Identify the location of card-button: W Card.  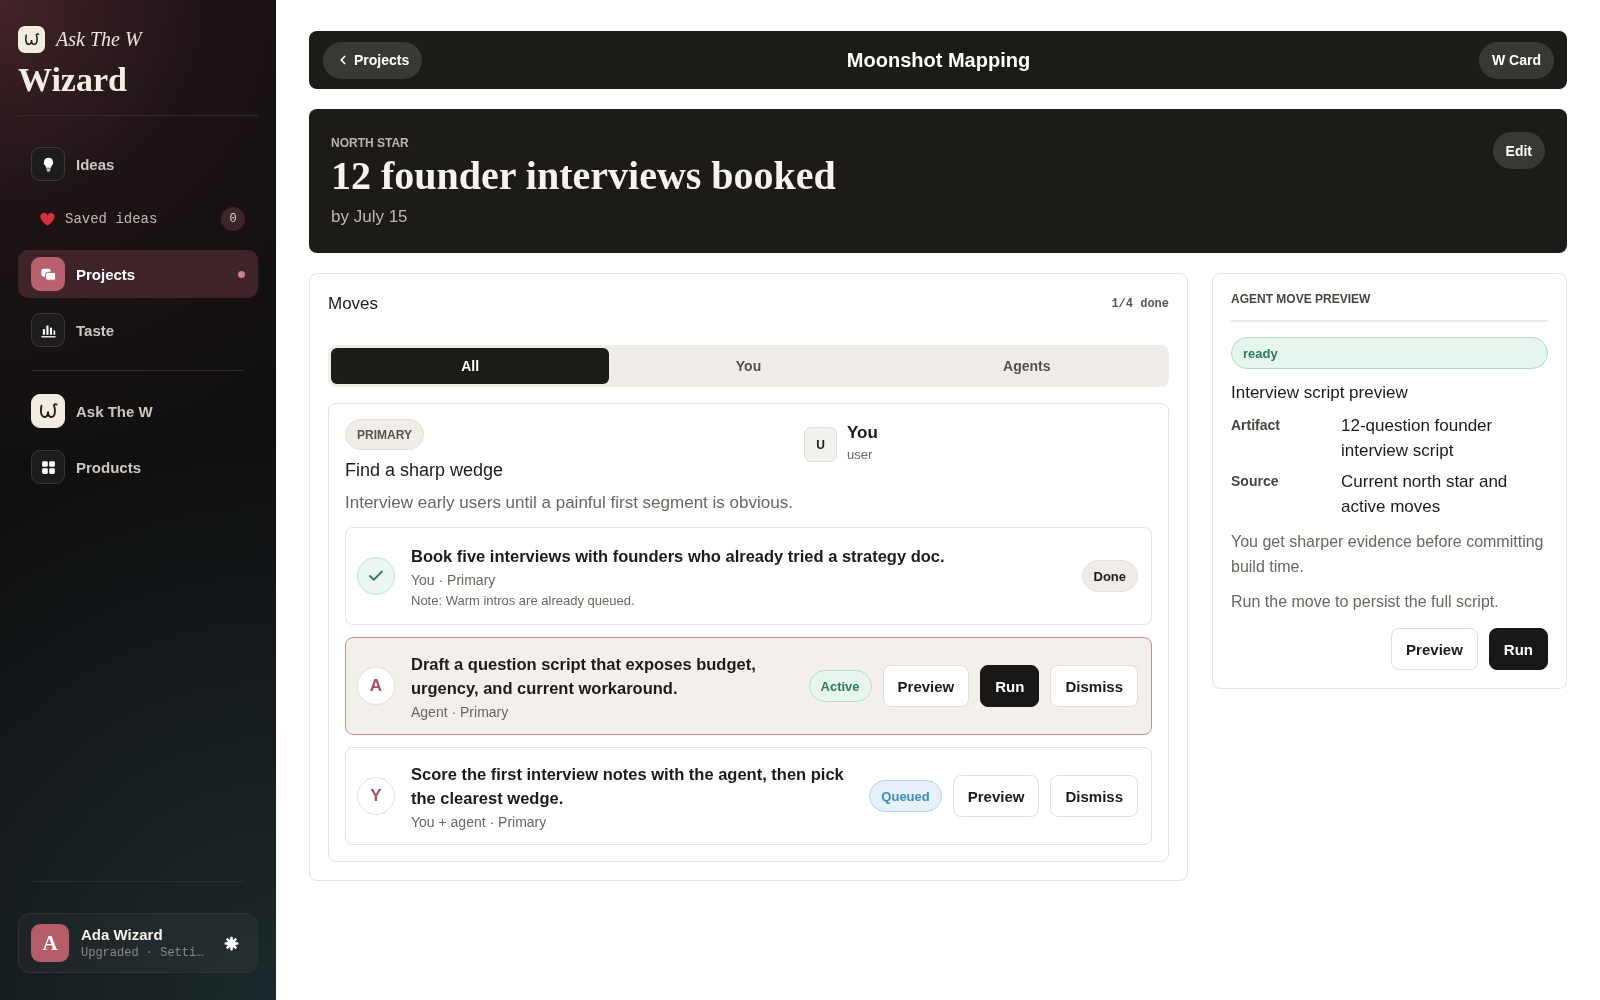
(1516, 60).